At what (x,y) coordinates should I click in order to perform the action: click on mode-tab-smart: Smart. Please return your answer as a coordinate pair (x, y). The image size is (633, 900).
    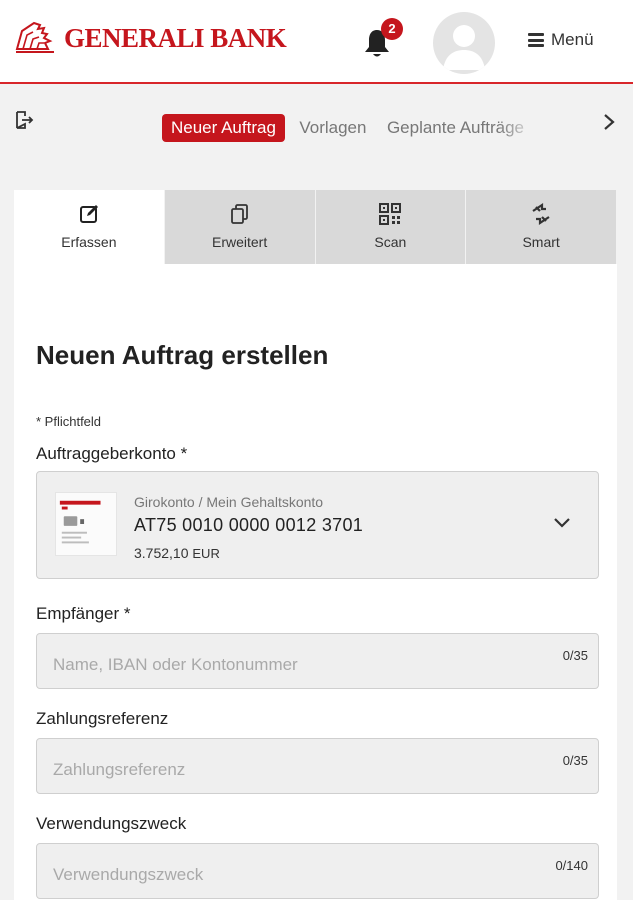
    Looking at the image, I should click on (541, 227).